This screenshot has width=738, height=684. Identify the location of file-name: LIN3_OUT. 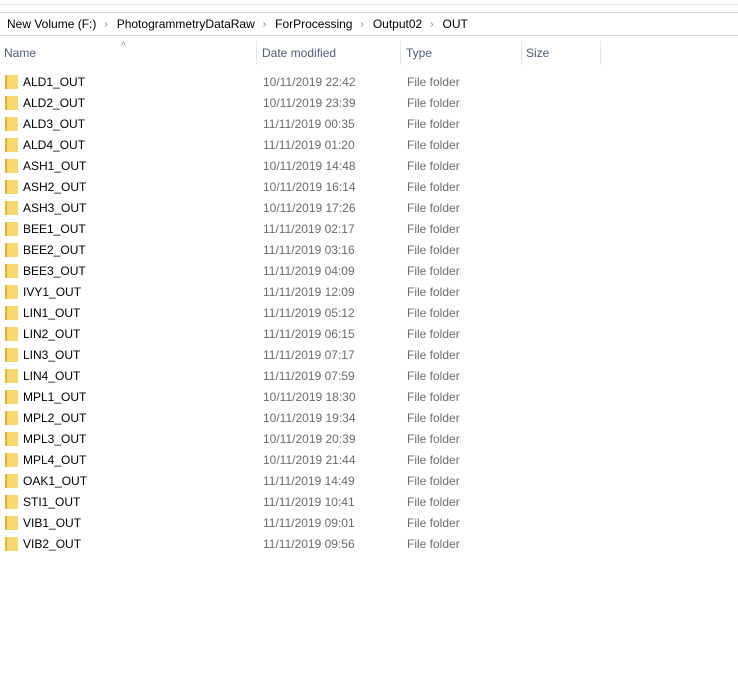
(52, 355).